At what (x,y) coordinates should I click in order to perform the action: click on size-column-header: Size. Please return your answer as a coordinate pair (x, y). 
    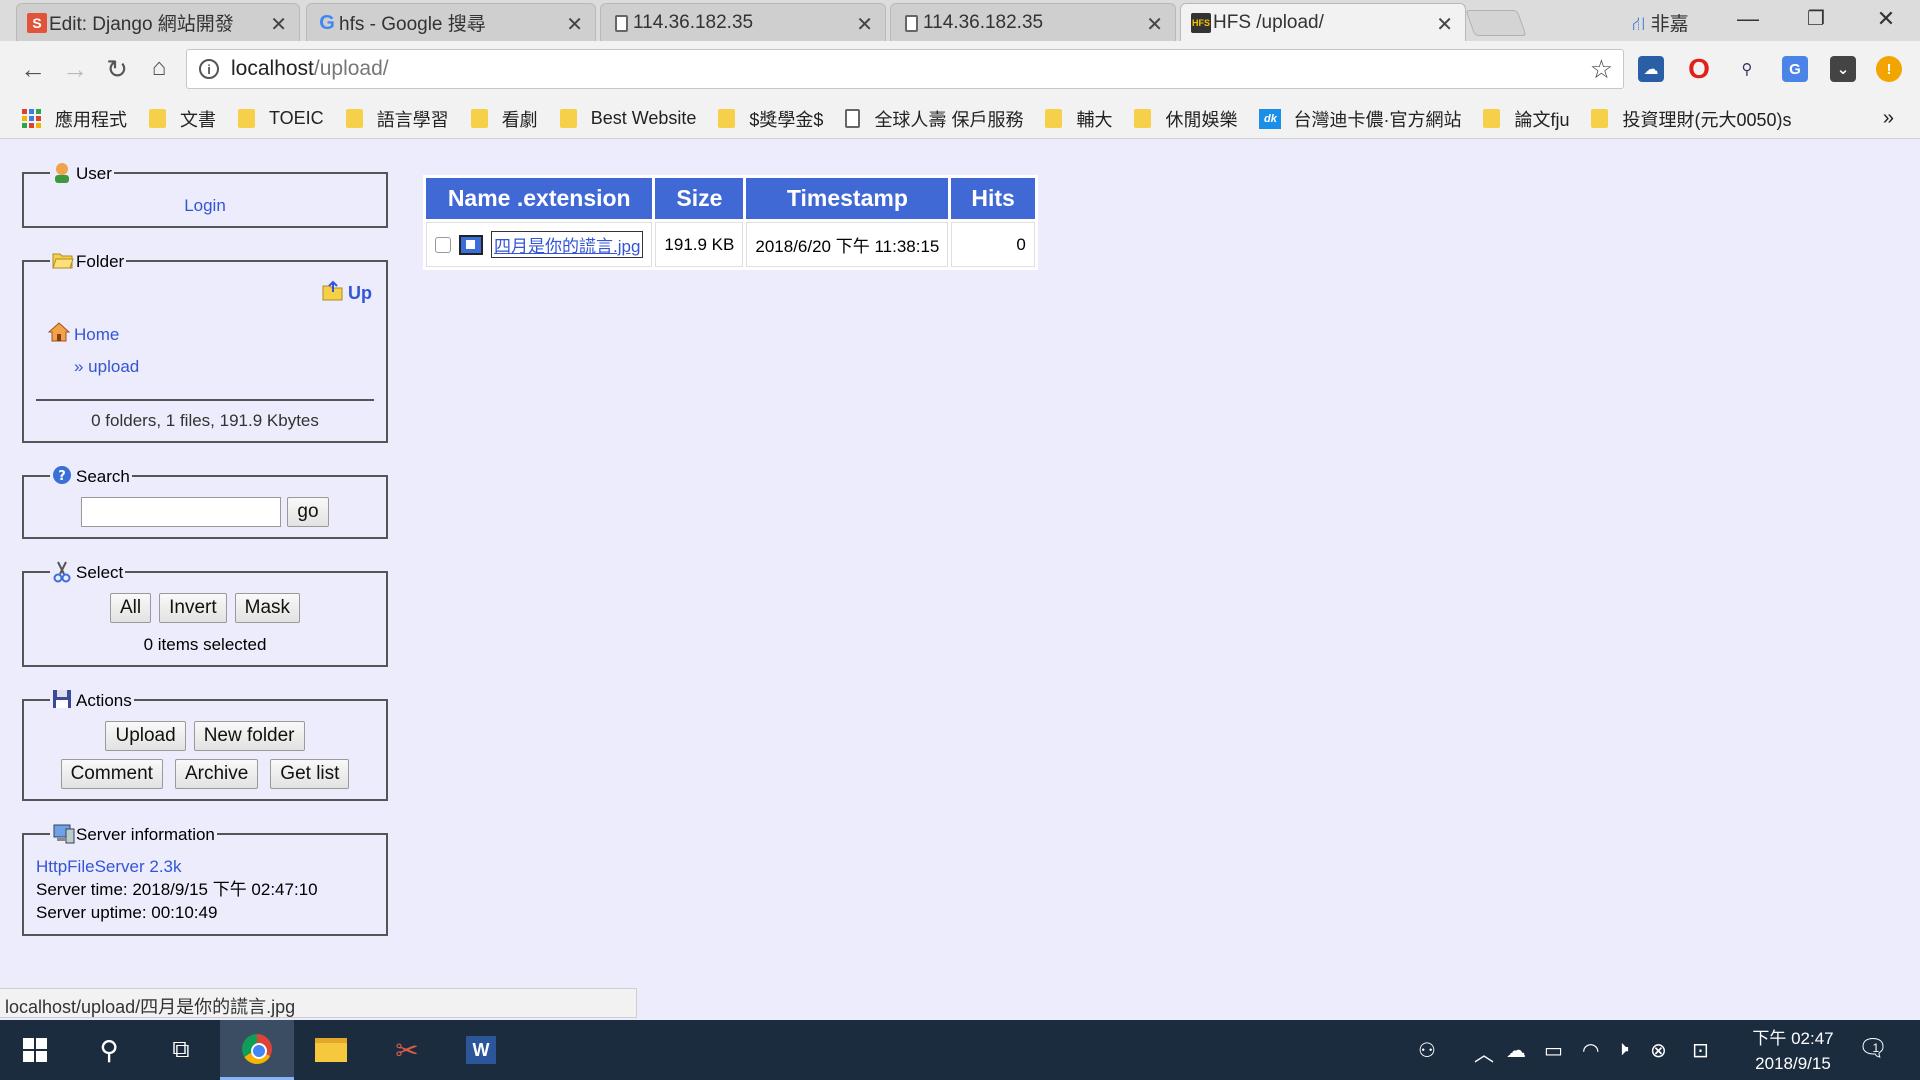
    Looking at the image, I should click on (699, 198).